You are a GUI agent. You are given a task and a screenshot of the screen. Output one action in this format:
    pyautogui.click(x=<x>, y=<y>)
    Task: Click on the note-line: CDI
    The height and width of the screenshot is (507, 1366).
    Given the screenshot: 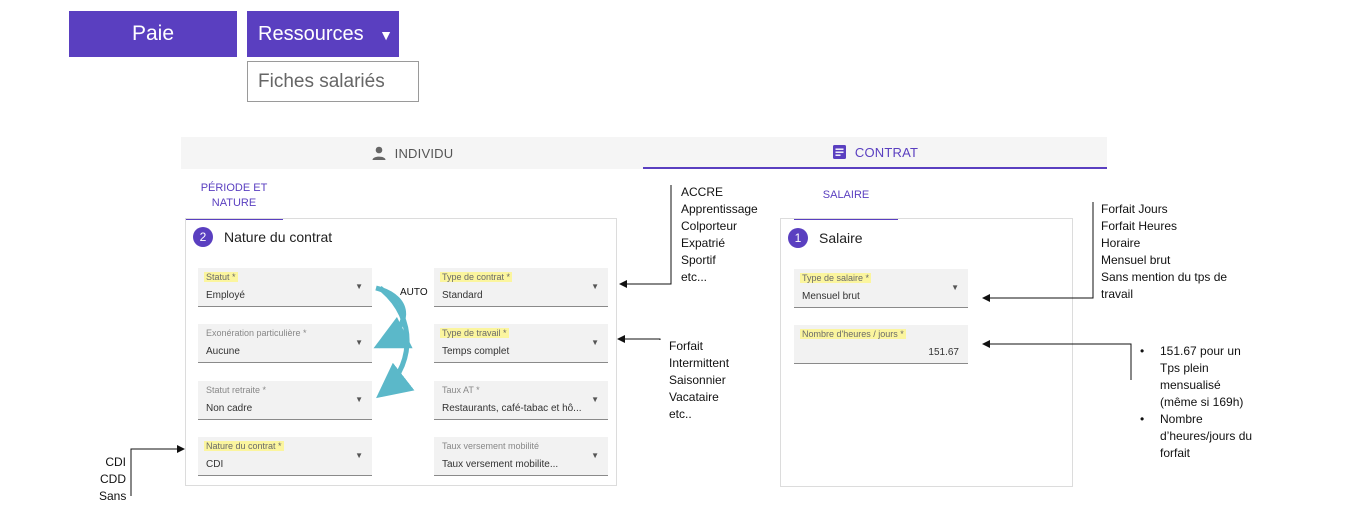 What is the action you would take?
    pyautogui.click(x=115, y=462)
    